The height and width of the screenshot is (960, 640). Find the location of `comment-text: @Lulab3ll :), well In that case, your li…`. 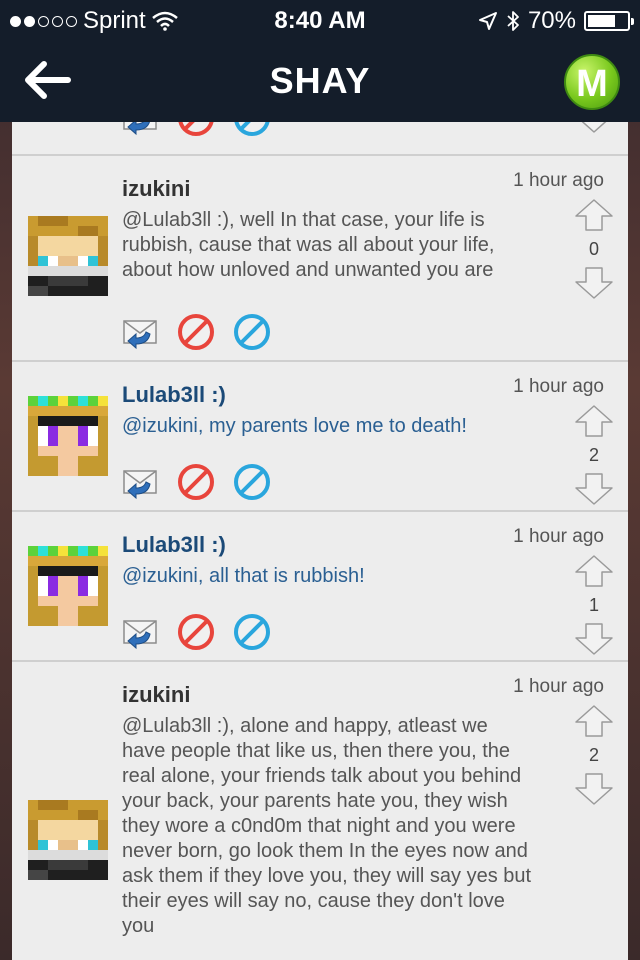

comment-text: @Lulab3ll :), well In that case, your li… is located at coordinates (308, 245).